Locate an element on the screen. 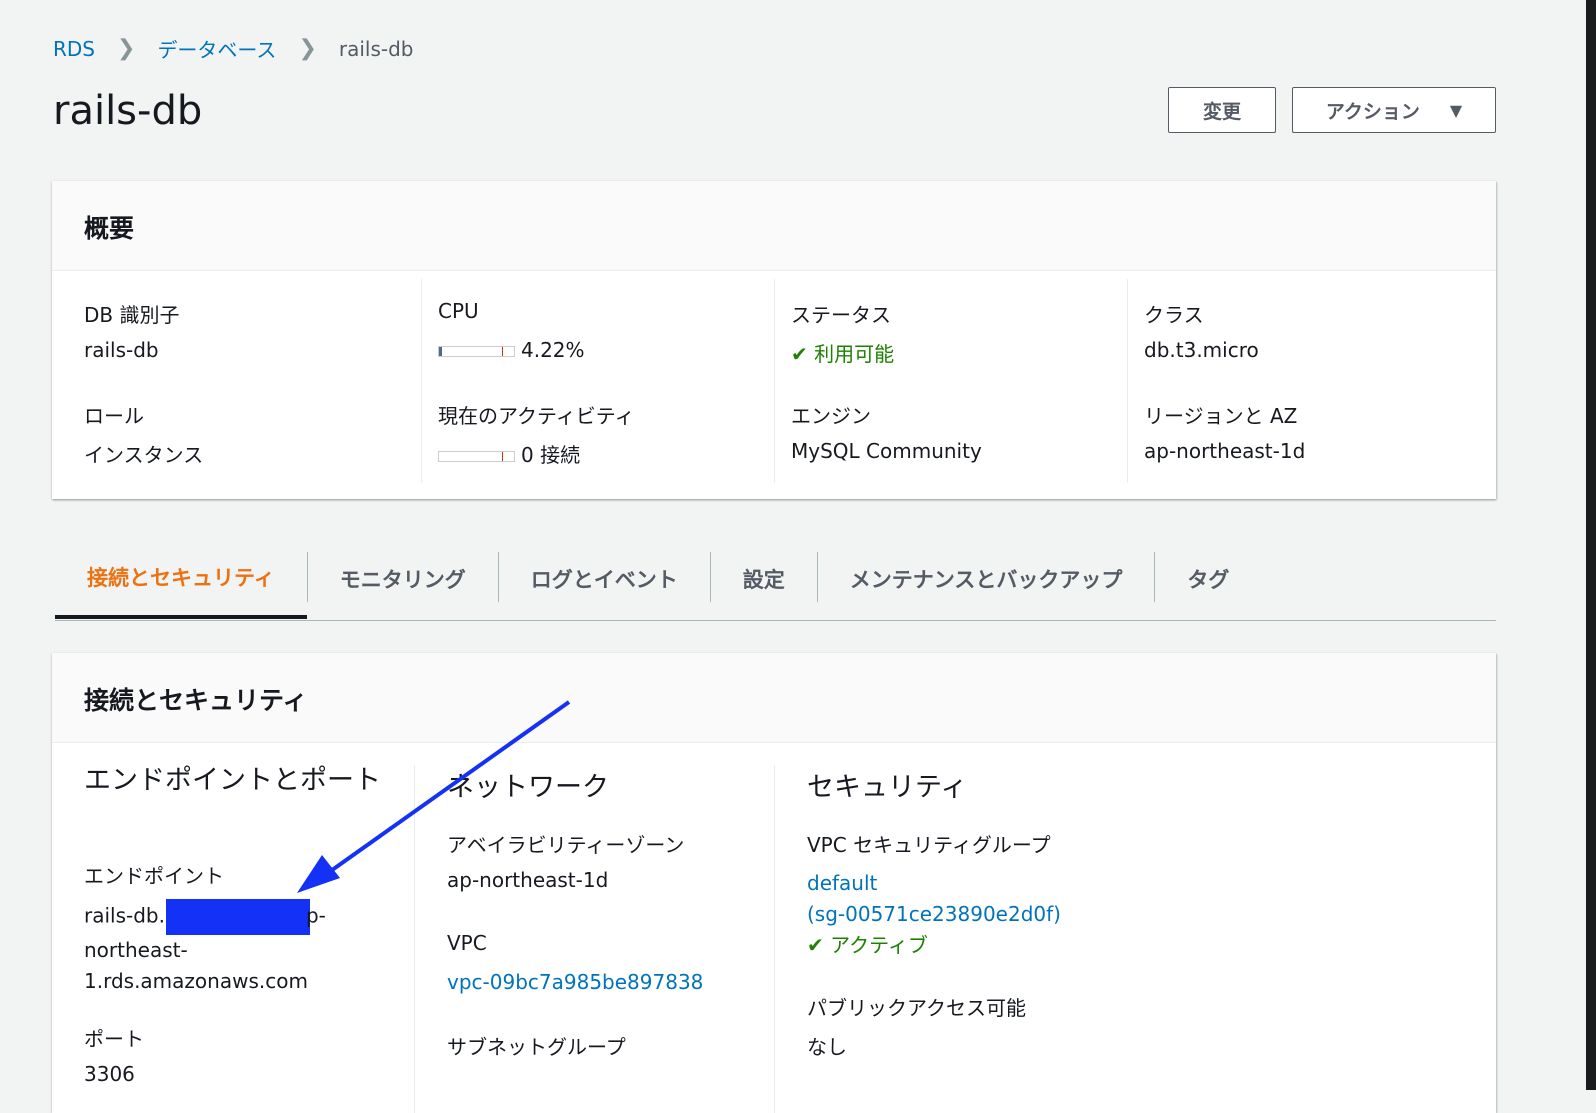 This screenshot has width=1596, height=1113. arrow-head-icon is located at coordinates (318, 874).